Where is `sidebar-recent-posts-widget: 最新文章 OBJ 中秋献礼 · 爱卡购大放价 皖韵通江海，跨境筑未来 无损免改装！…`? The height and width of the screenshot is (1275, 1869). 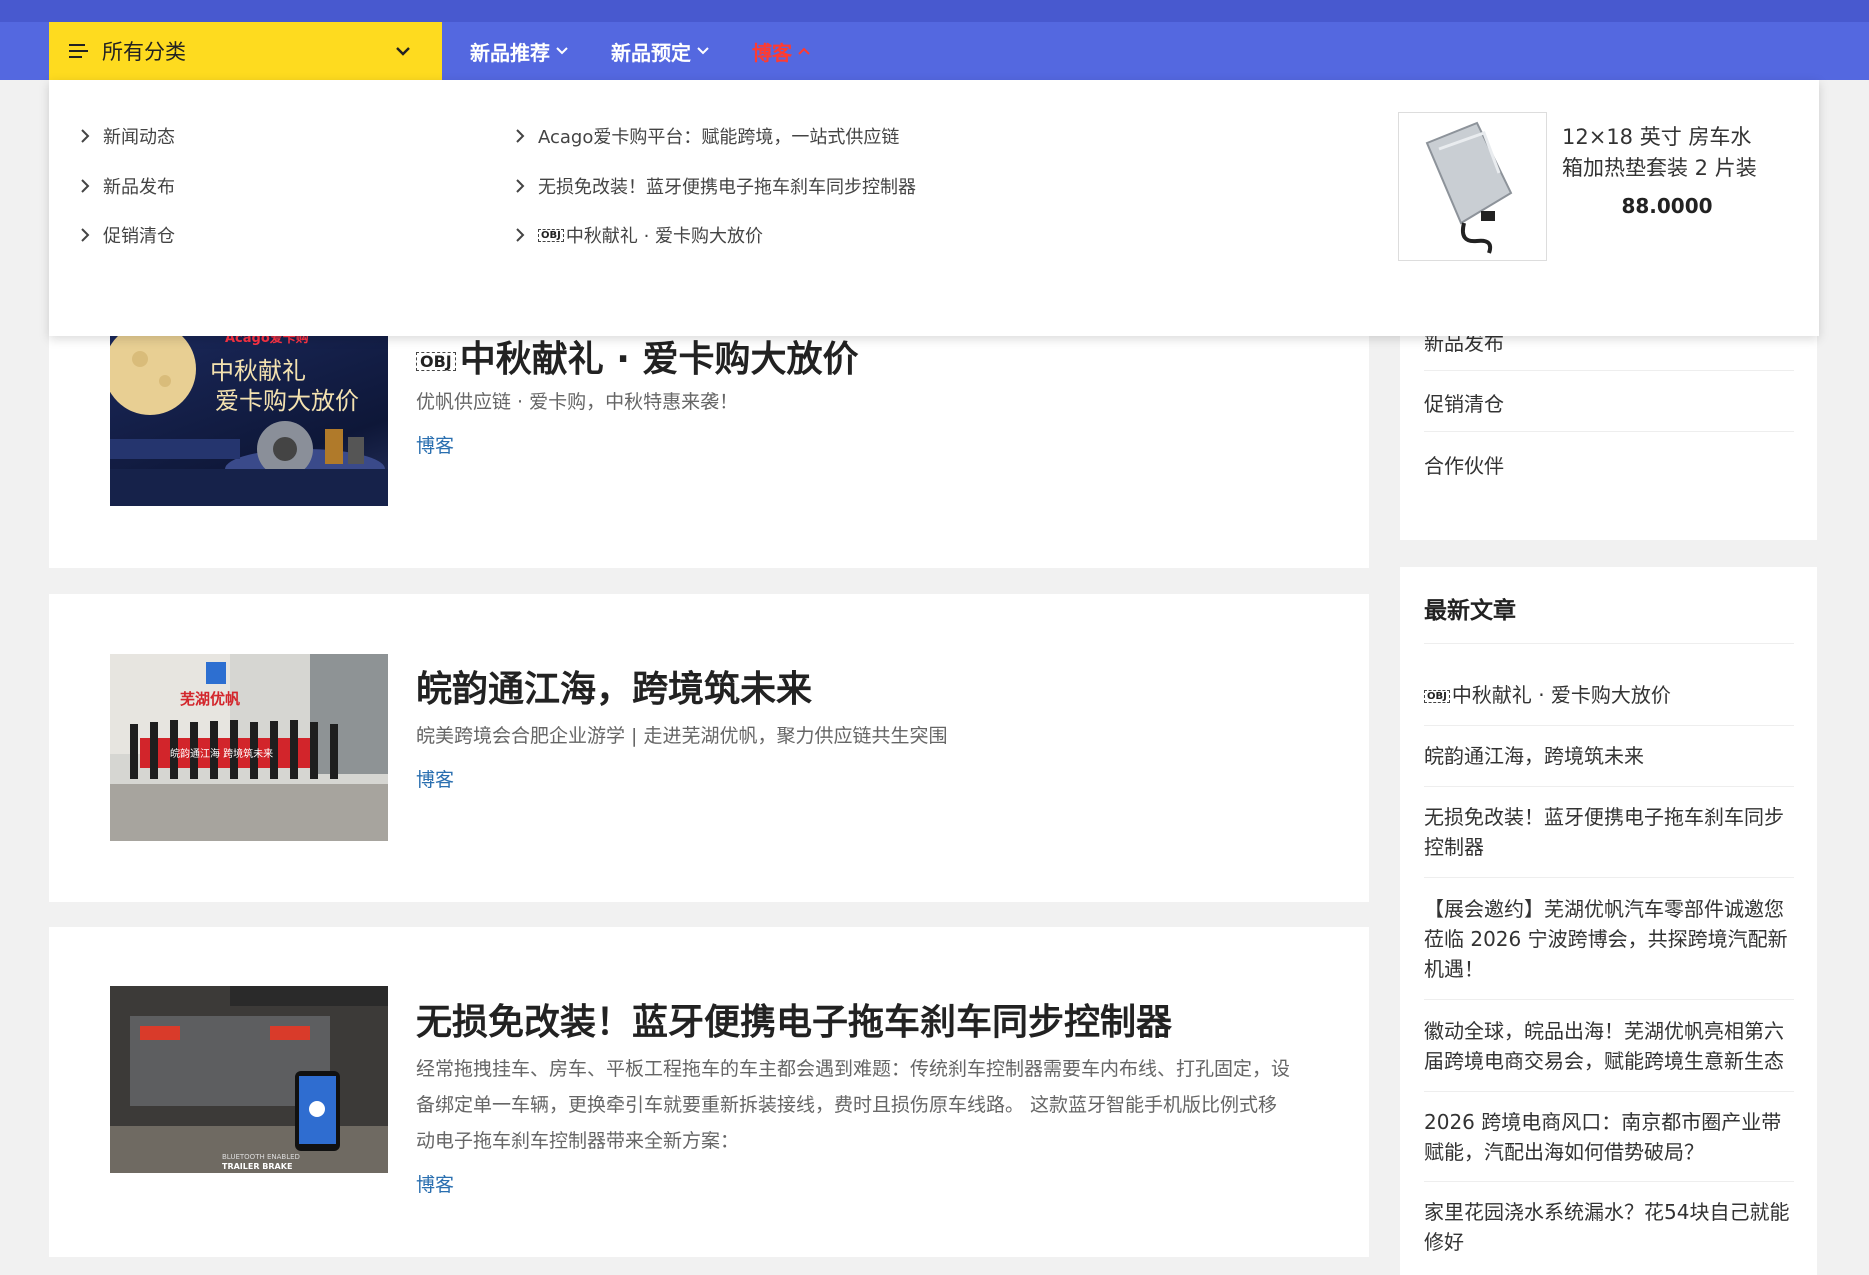 sidebar-recent-posts-widget: 最新文章 OBJ 中秋献礼 · 爱卡购大放价 皖韵通江海，跨境筑未来 无损免改装！… is located at coordinates (1608, 921).